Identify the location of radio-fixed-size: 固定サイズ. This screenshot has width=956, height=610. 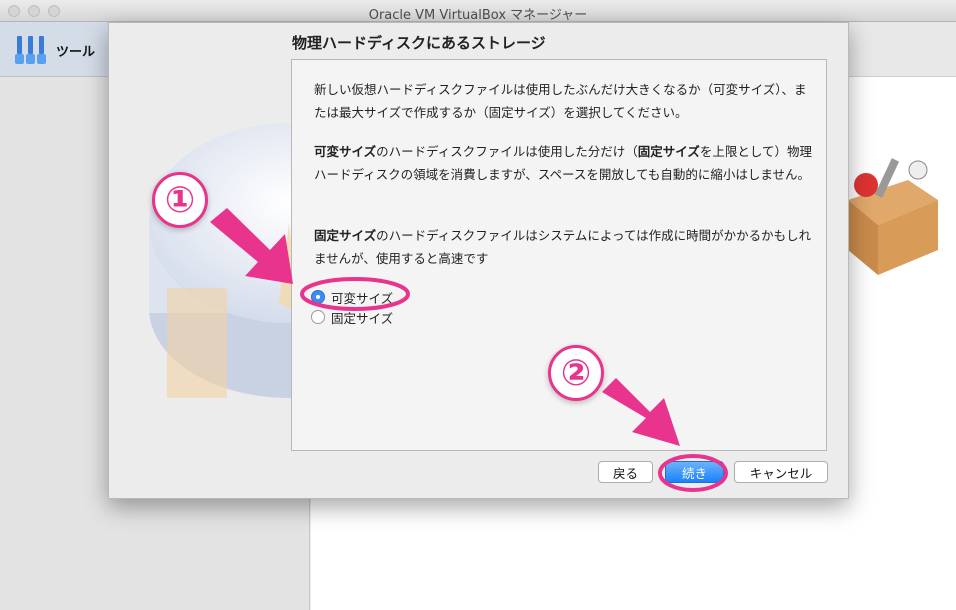
(352, 317).